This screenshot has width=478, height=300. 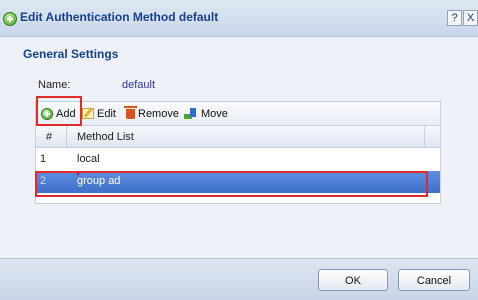 What do you see at coordinates (238, 159) in the screenshot?
I see `table-row: 1 local` at bounding box center [238, 159].